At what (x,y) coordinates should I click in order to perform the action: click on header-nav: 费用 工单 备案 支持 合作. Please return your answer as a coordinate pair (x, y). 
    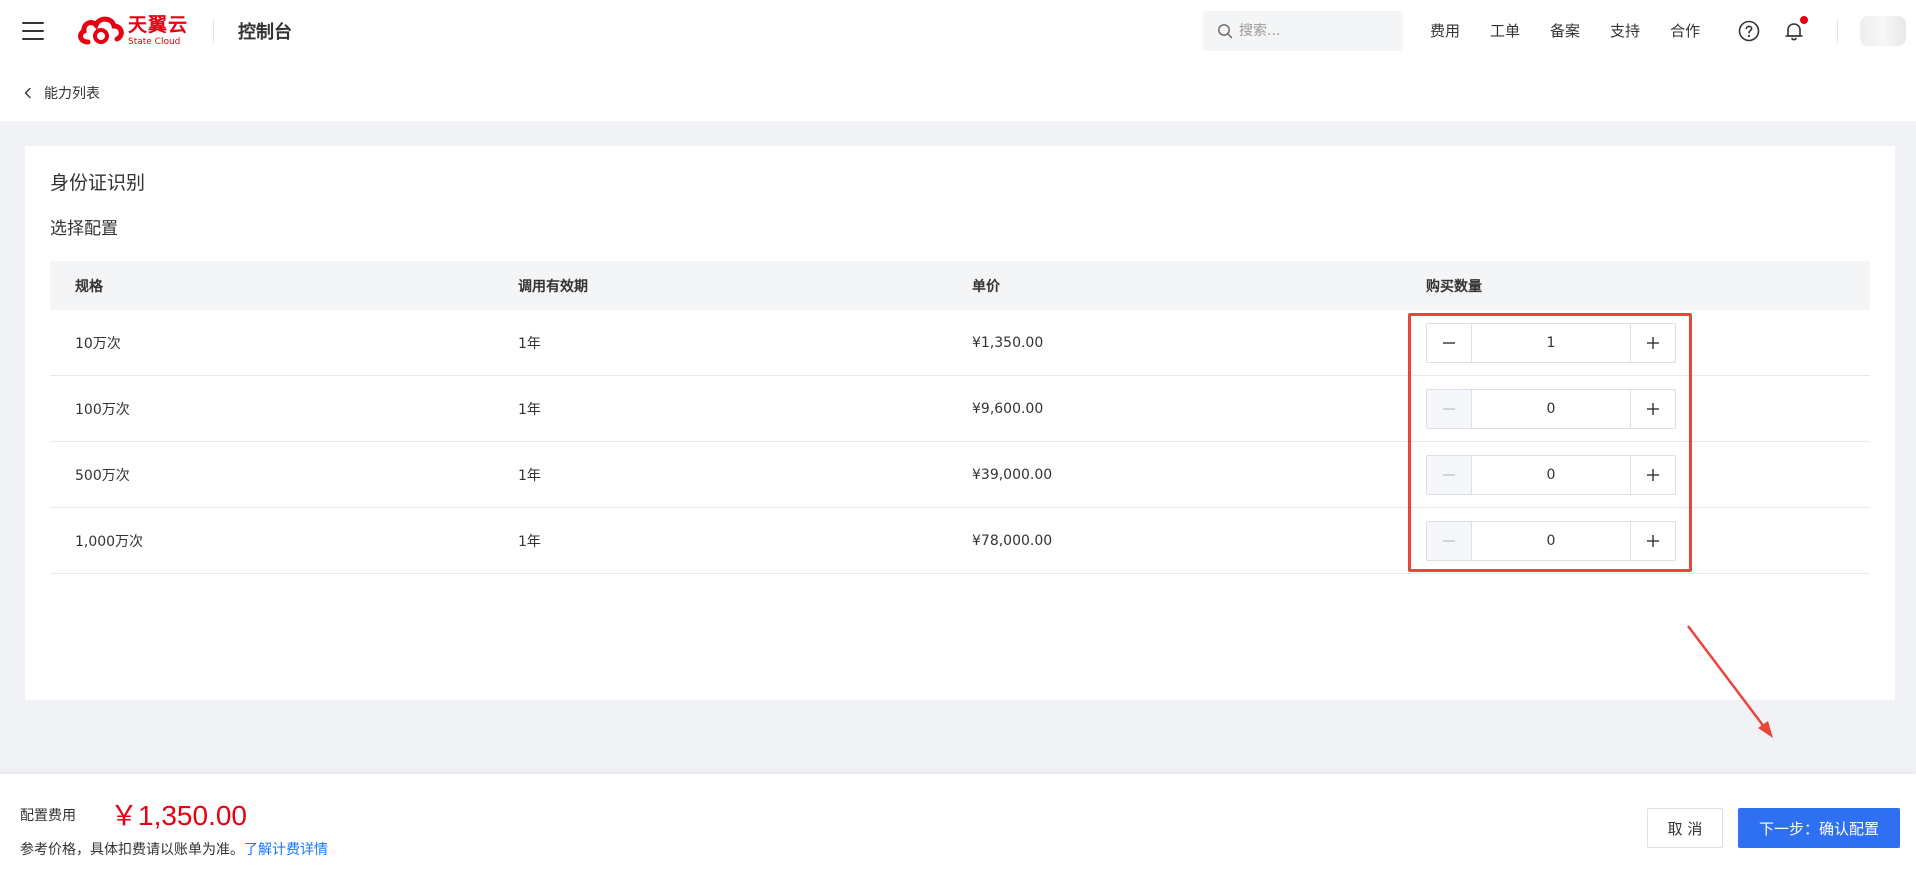
    Looking at the image, I should click on (1580, 30).